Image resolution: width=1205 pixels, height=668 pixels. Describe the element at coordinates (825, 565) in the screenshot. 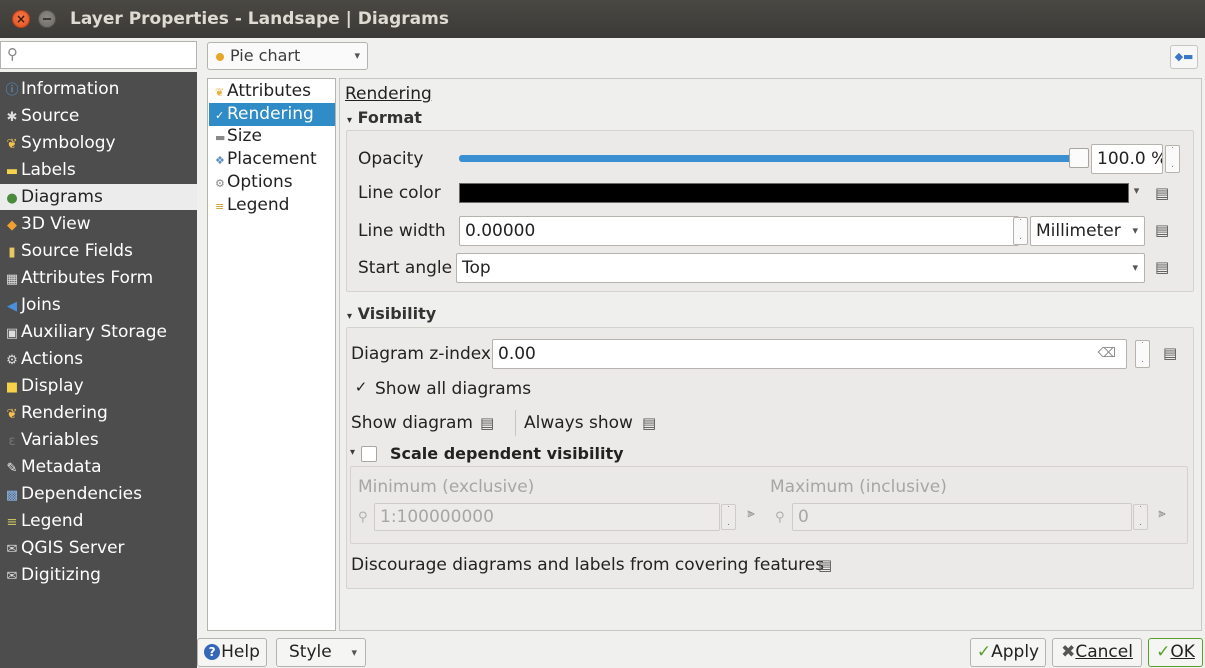

I see `discourage-data-defined-icon: ▤` at that location.